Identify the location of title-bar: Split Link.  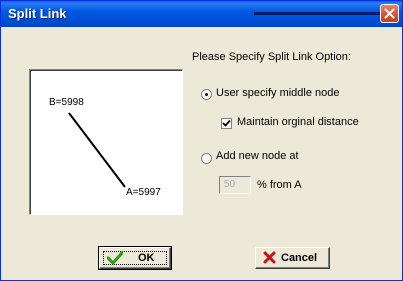
(201, 14).